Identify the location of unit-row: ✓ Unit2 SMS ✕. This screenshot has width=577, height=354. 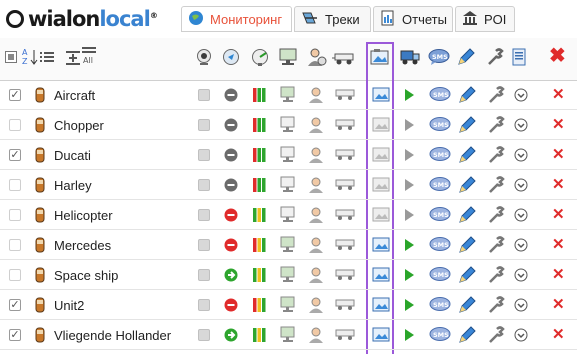
(288, 305).